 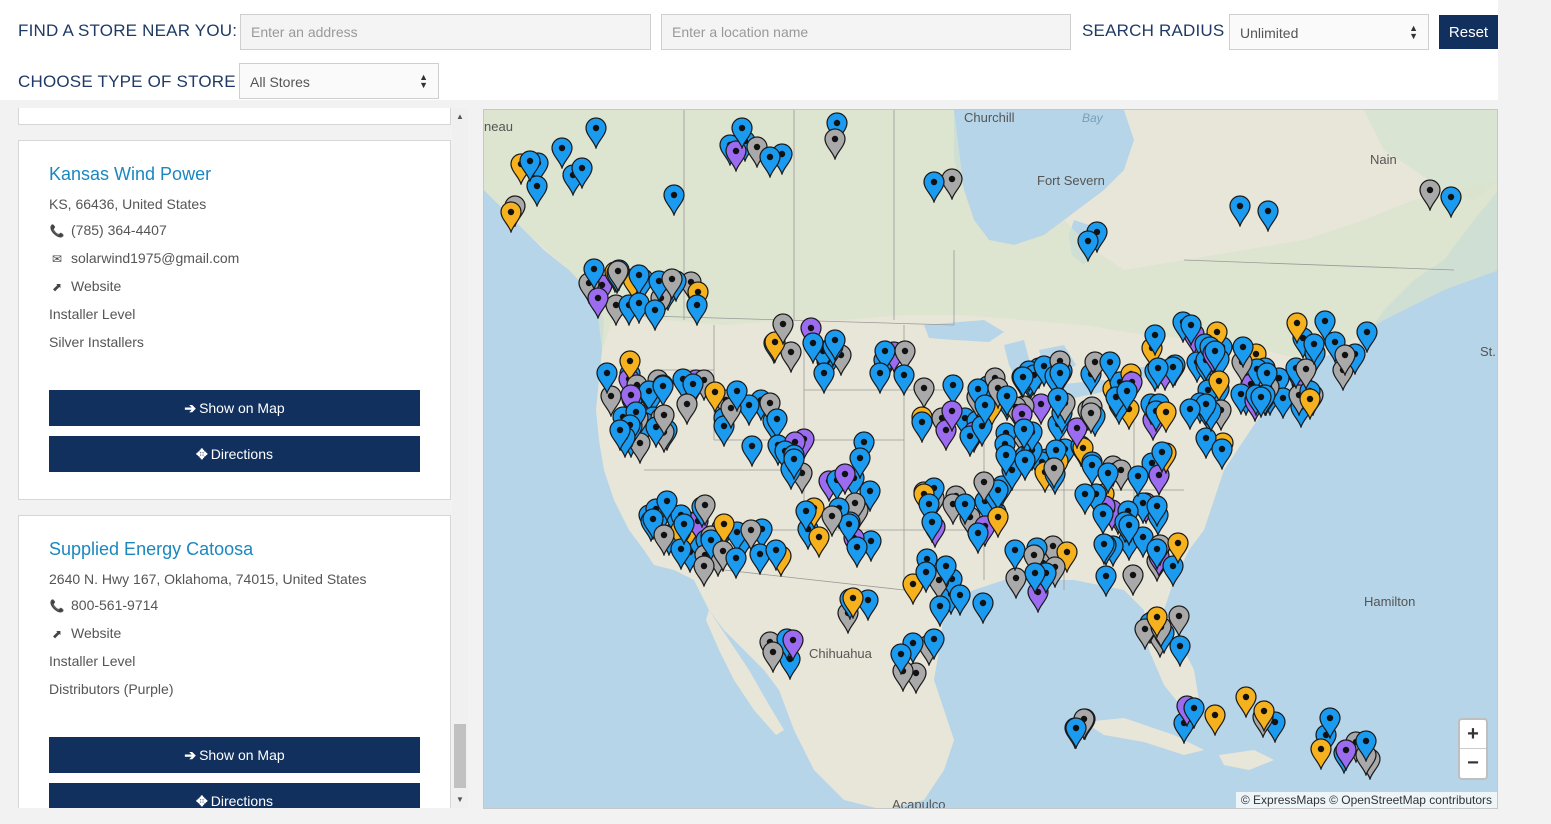 I want to click on store-phone: (785) 364-4407, so click(x=119, y=230).